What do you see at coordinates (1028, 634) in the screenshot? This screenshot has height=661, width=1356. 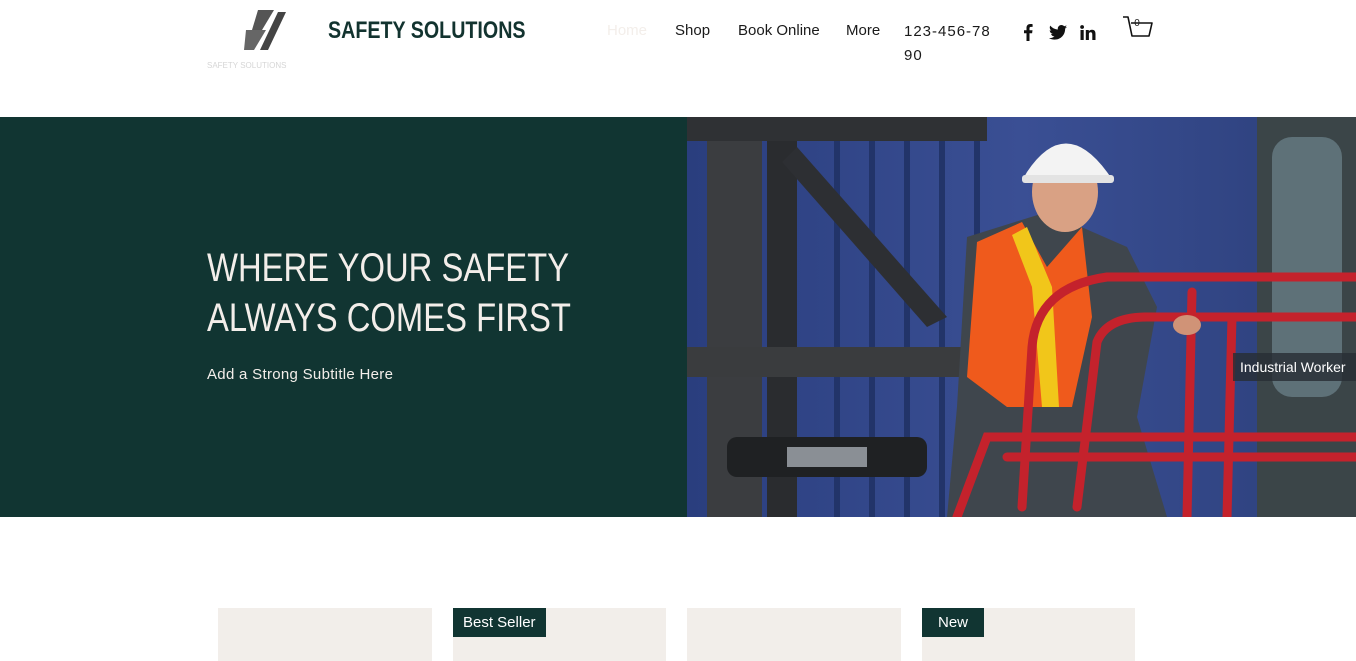 I see `product-card-4: New` at bounding box center [1028, 634].